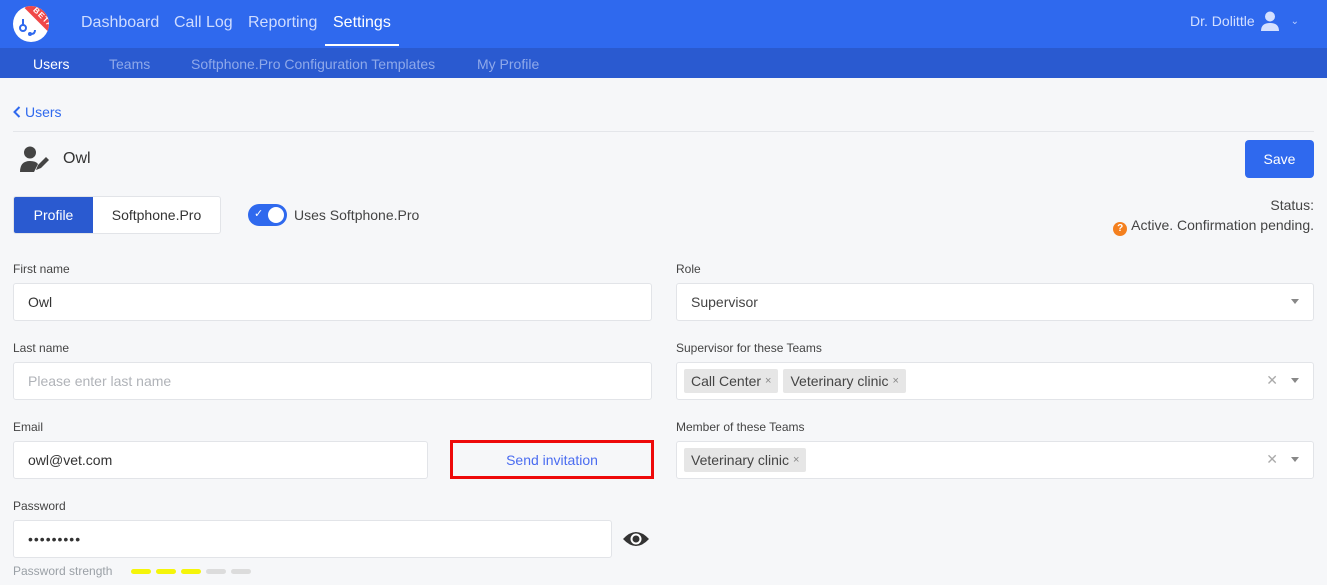  I want to click on chip-label: Call Center, so click(726, 381).